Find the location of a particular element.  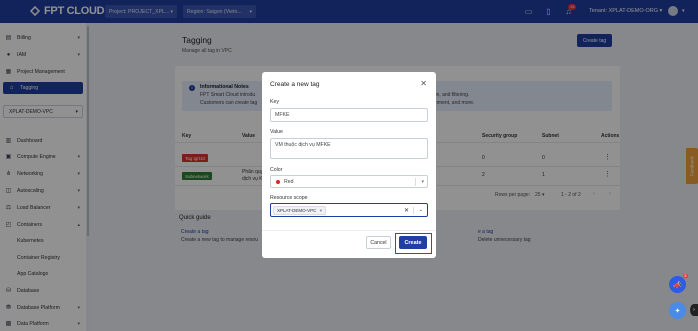

key-input: MFKE is located at coordinates (349, 115).